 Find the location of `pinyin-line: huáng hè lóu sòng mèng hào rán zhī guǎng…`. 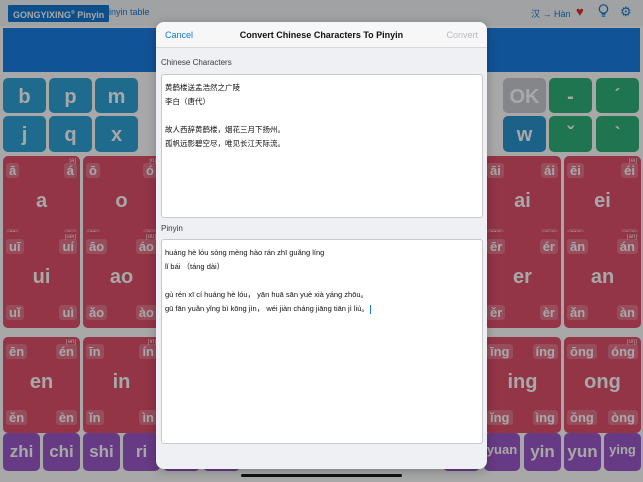

pinyin-line: huáng hè lóu sòng mèng hào rán zhī guǎng… is located at coordinates (245, 252).